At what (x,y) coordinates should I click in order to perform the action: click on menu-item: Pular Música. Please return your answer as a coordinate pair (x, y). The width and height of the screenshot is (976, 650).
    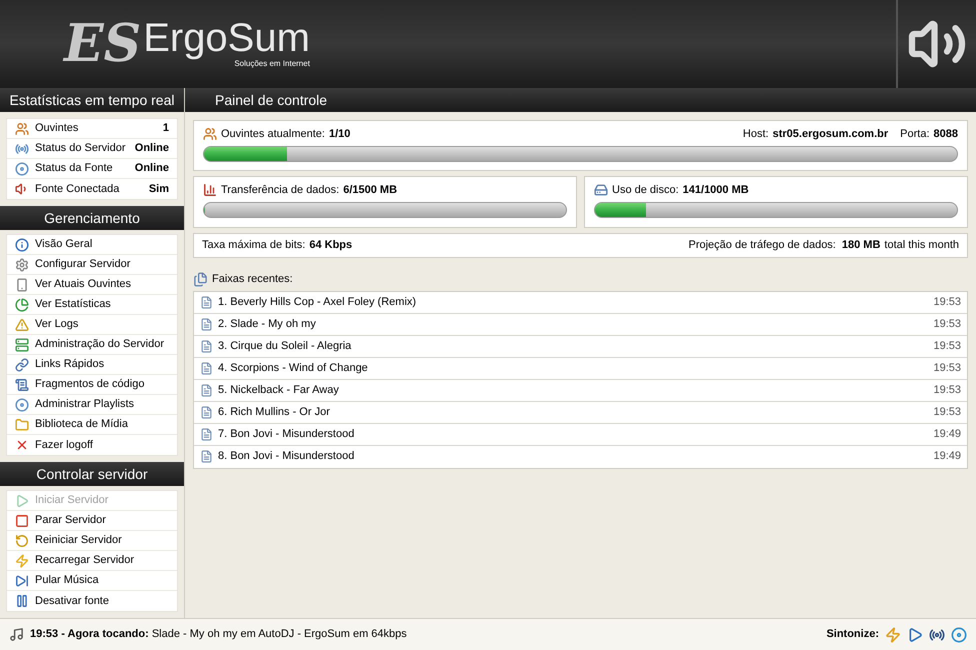
    Looking at the image, I should click on (92, 581).